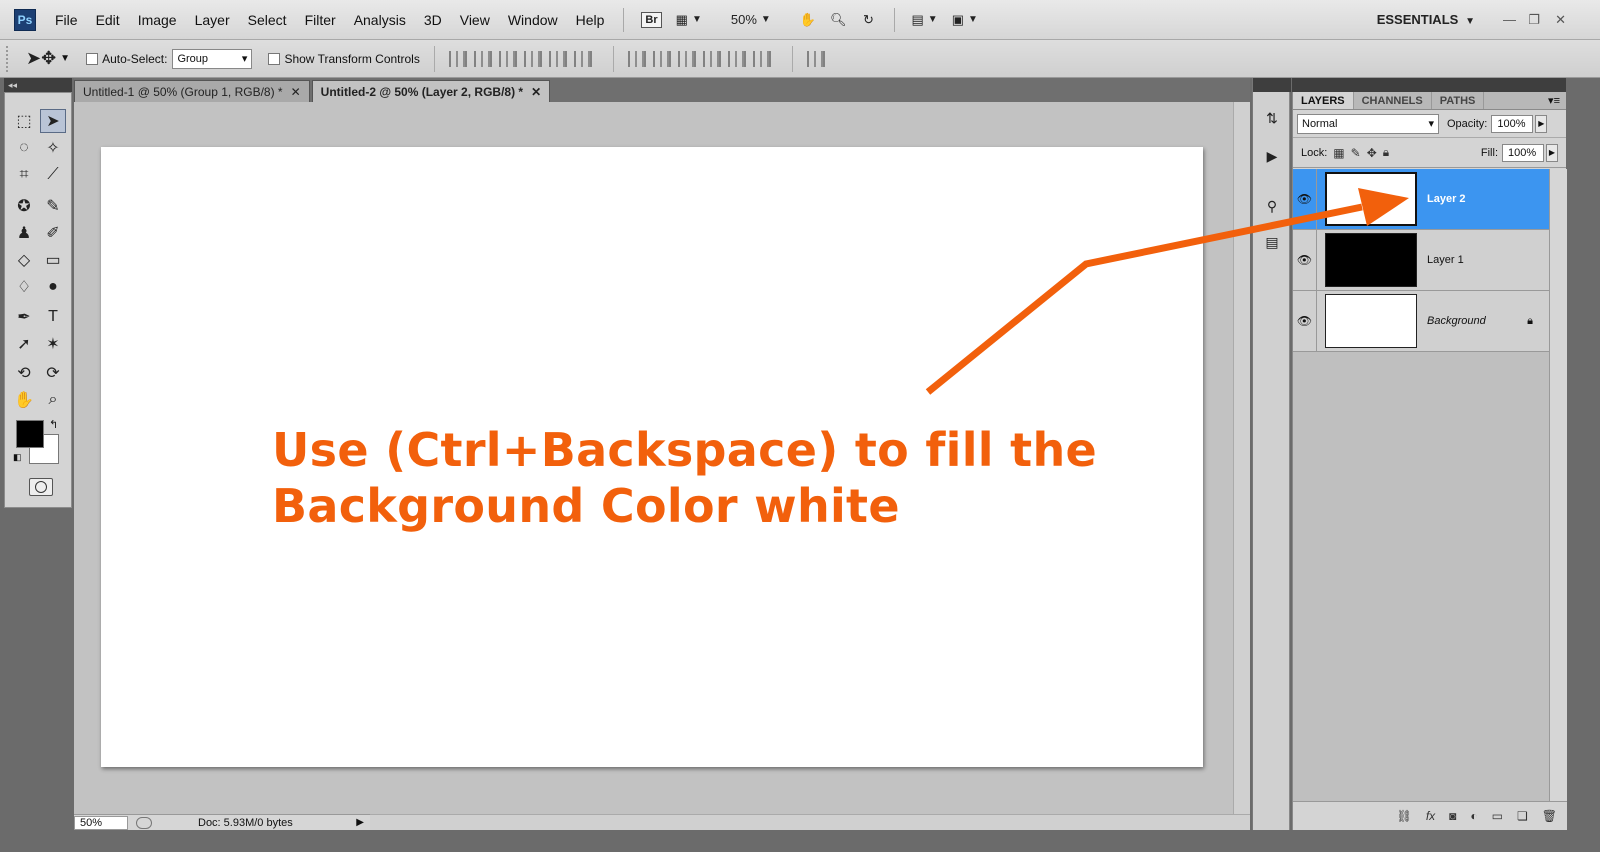  Describe the element at coordinates (24, 373) in the screenshot. I see `3d-rotate-tool-icon: ⟲` at that location.